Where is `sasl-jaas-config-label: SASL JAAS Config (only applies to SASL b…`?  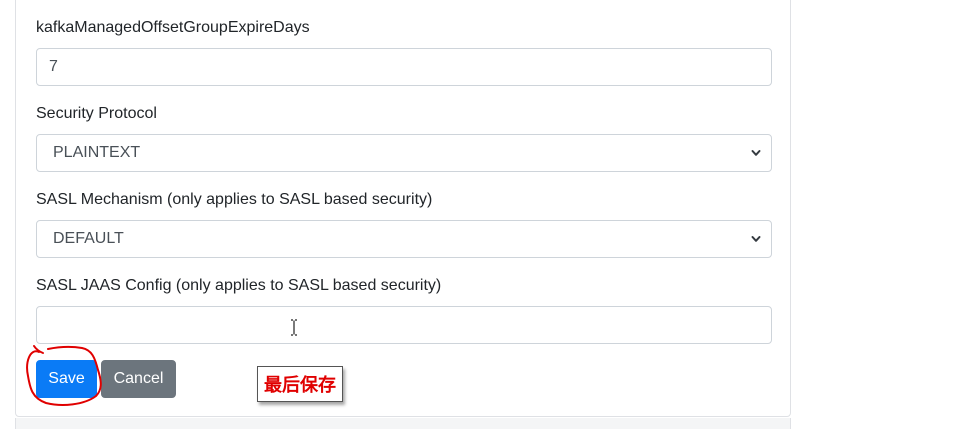 sasl-jaas-config-label: SASL JAAS Config (only applies to SASL b… is located at coordinates (239, 285).